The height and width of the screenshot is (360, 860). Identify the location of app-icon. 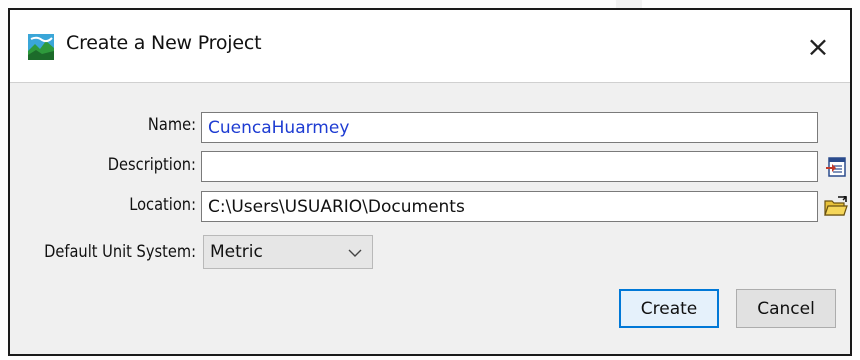
(41, 47).